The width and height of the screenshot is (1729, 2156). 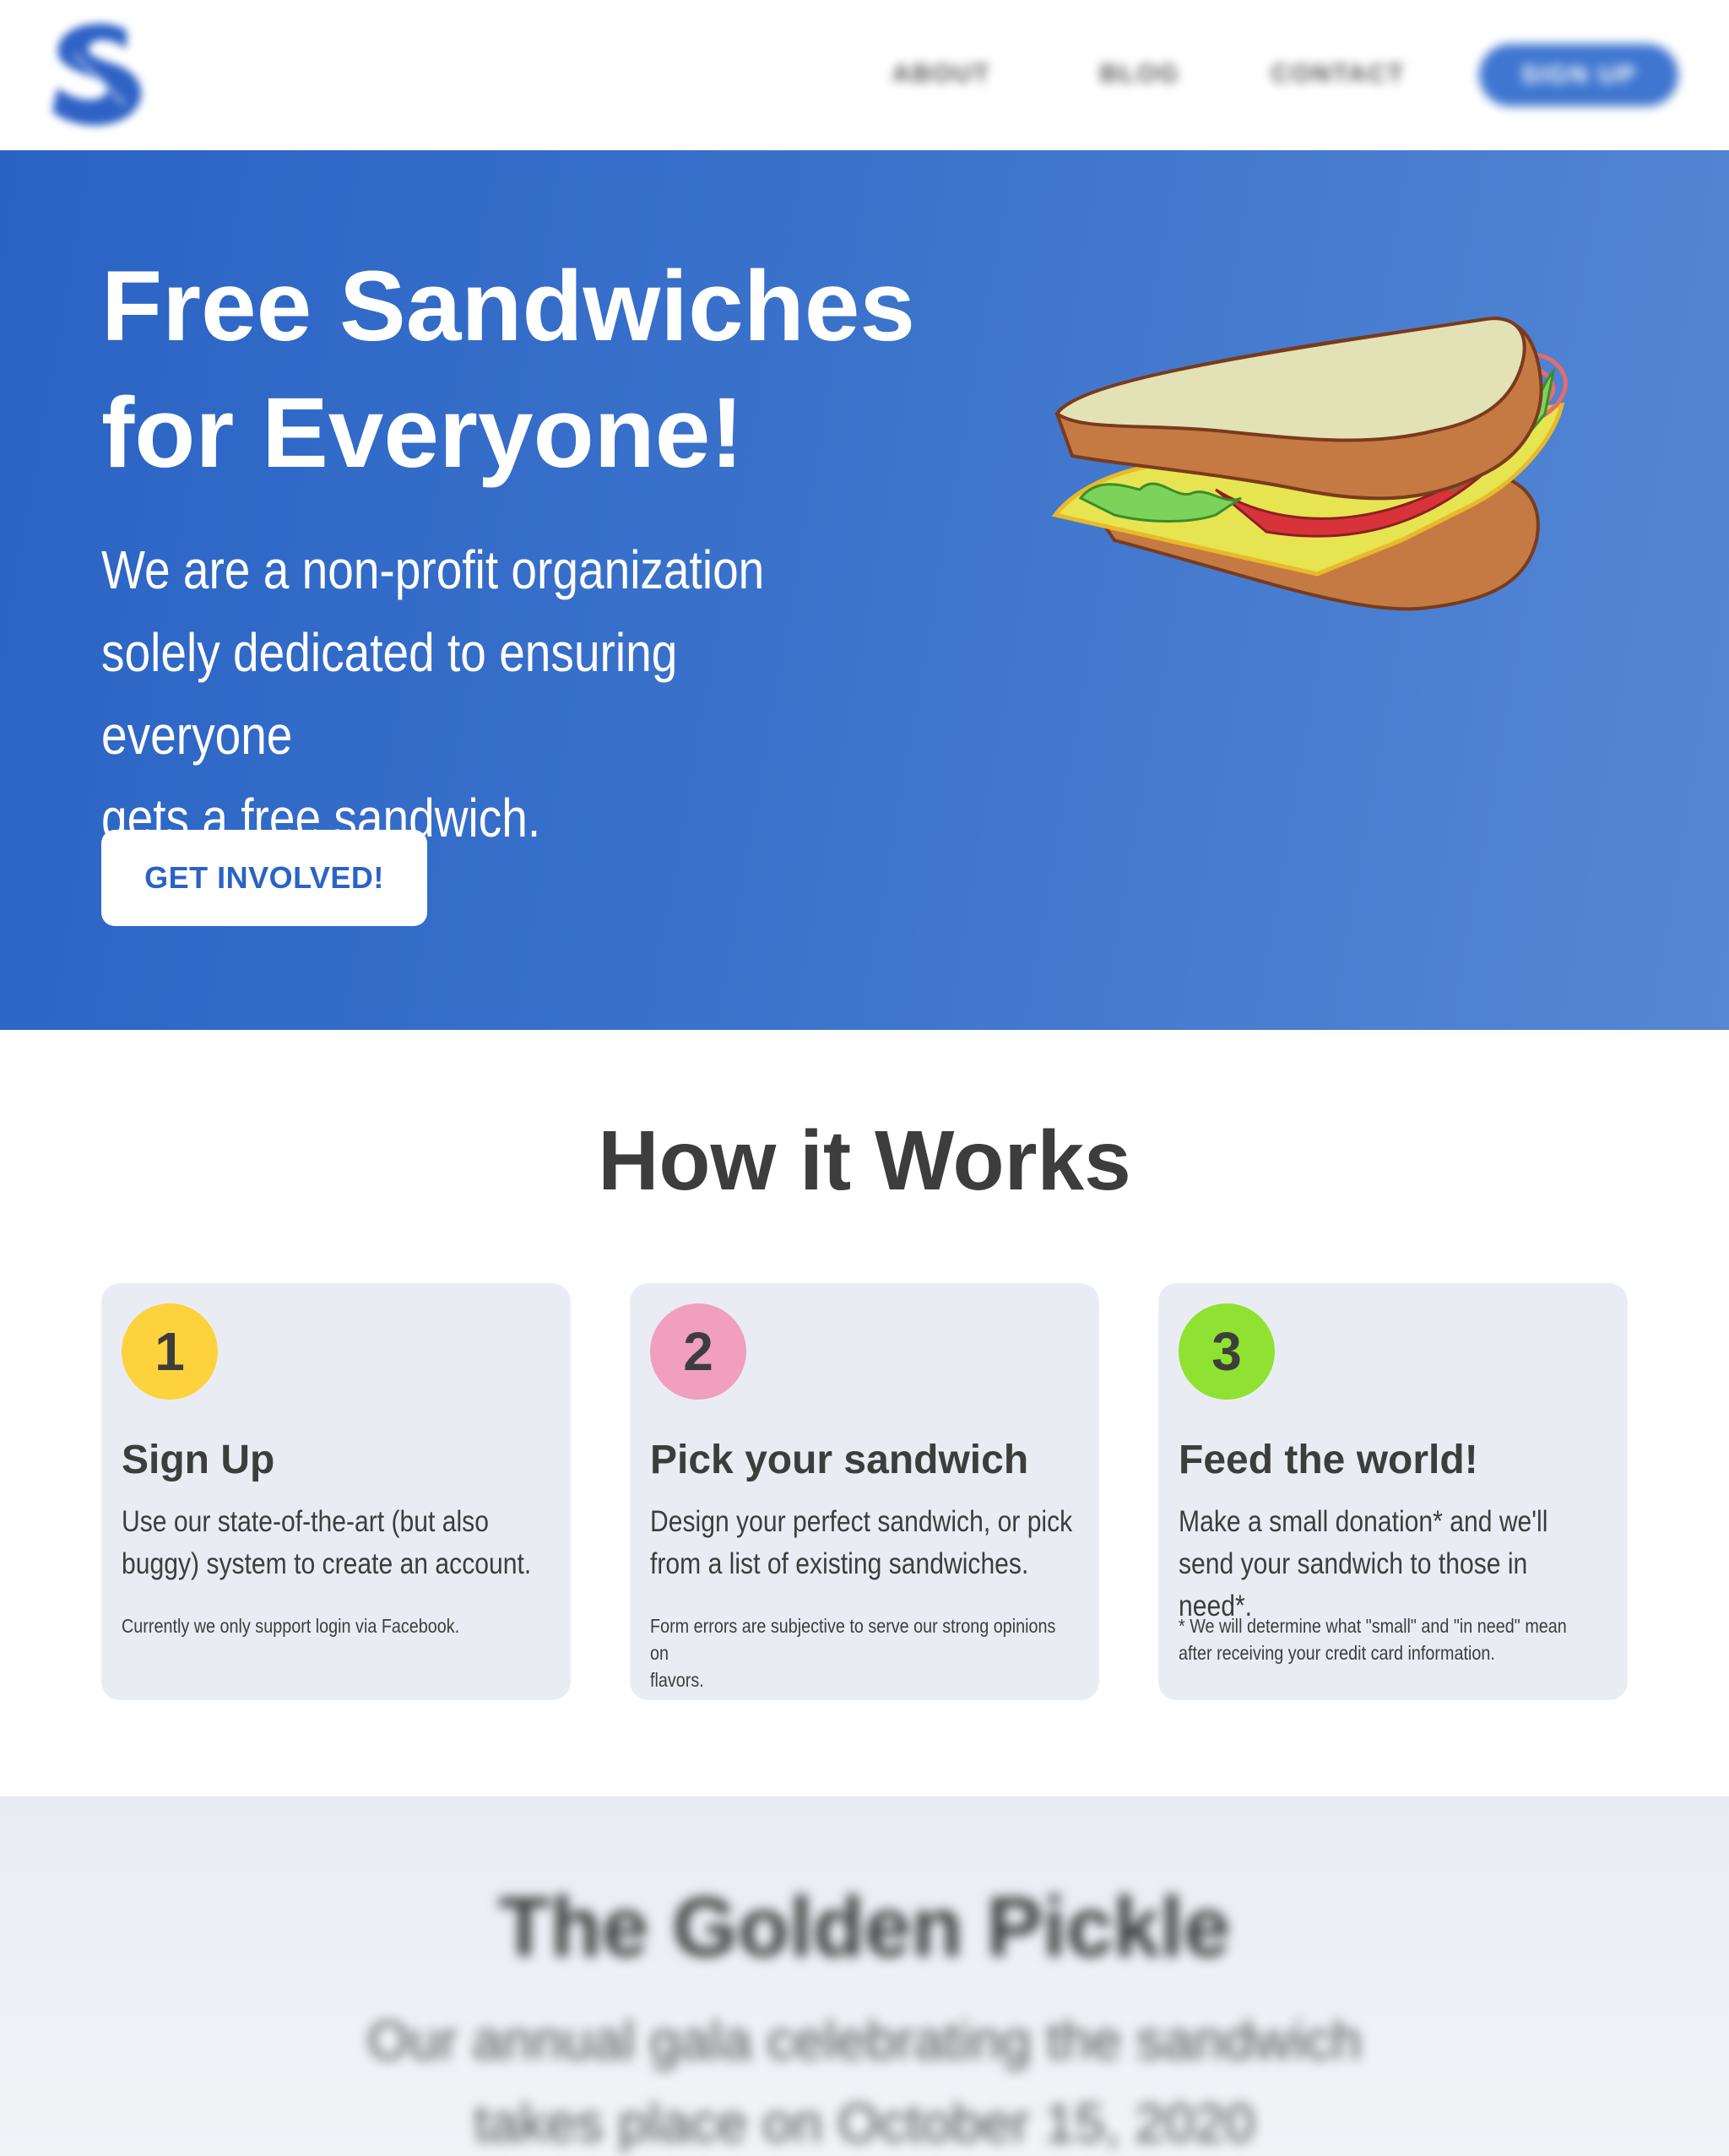 What do you see at coordinates (861, 1521) in the screenshot?
I see `step-description-line: Design your perfect sandwich, or pick` at bounding box center [861, 1521].